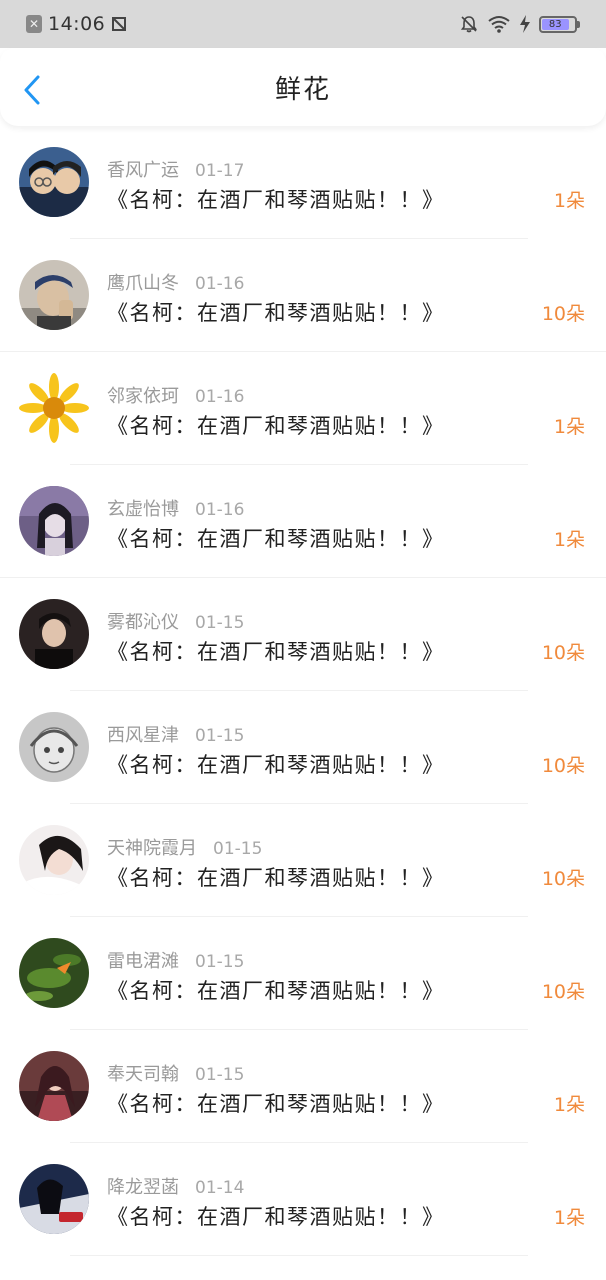 The height and width of the screenshot is (1280, 606). I want to click on back-button, so click(32, 90).